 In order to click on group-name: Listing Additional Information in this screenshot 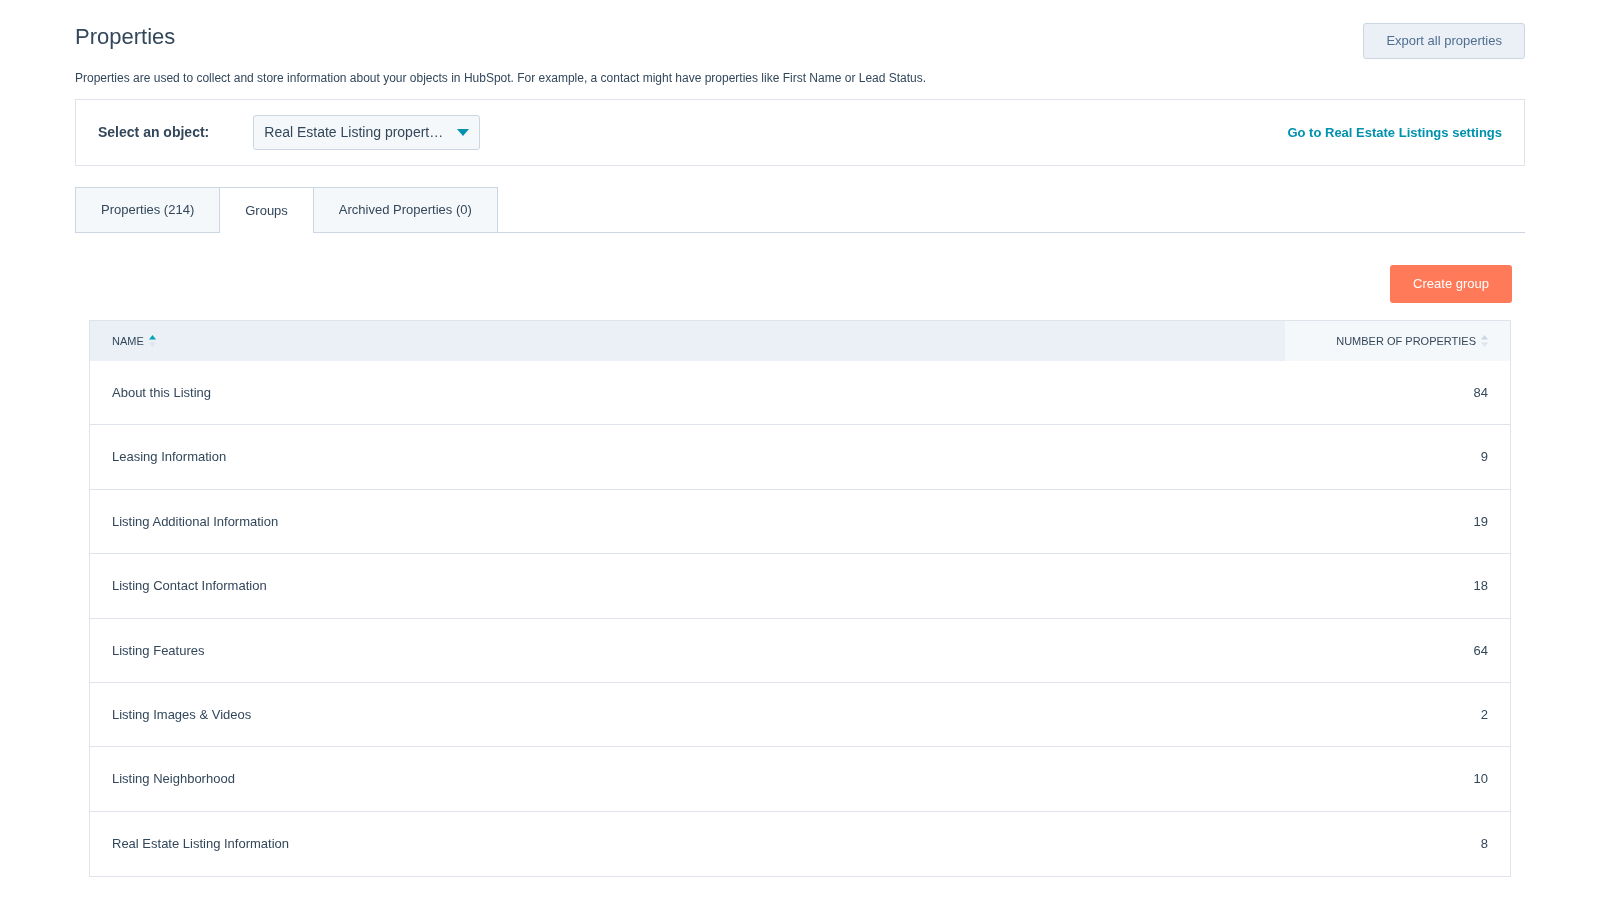, I will do `click(195, 521)`.